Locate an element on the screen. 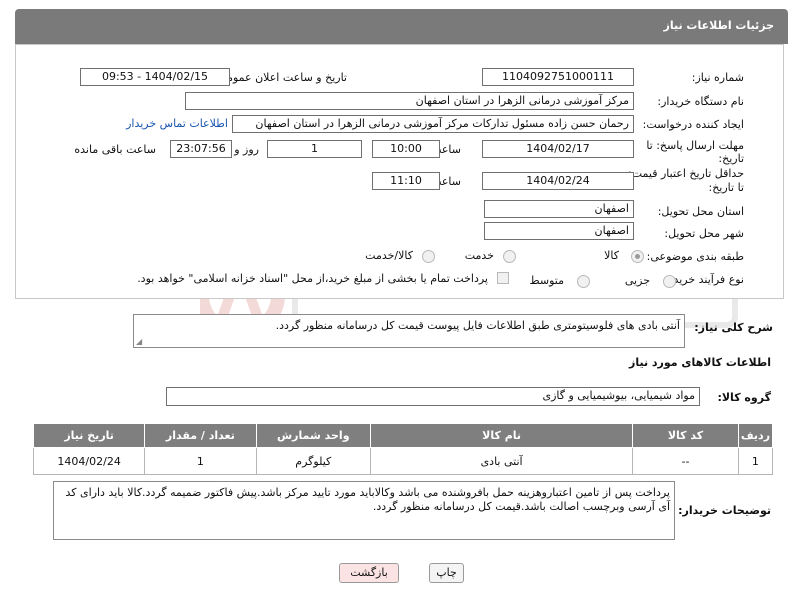 The height and width of the screenshot is (598, 788). province-label: استان محل تحویل: is located at coordinates (700, 211).